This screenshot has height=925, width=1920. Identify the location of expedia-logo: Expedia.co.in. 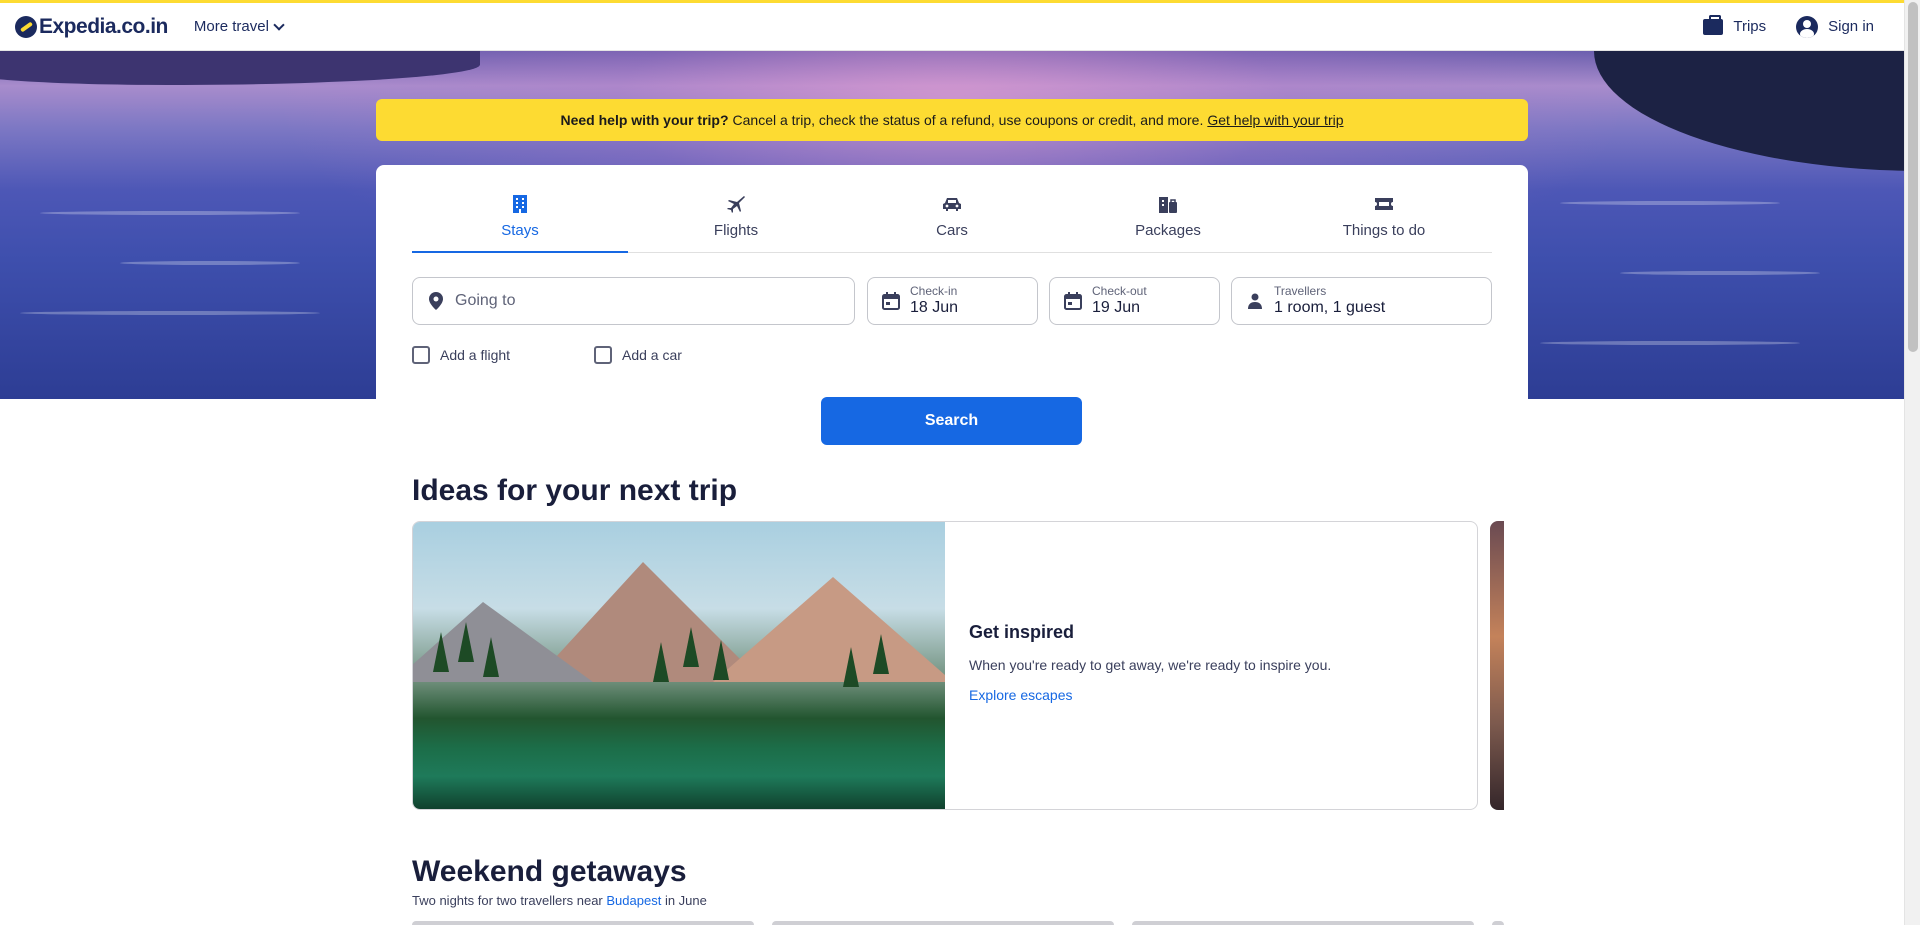
(91, 27).